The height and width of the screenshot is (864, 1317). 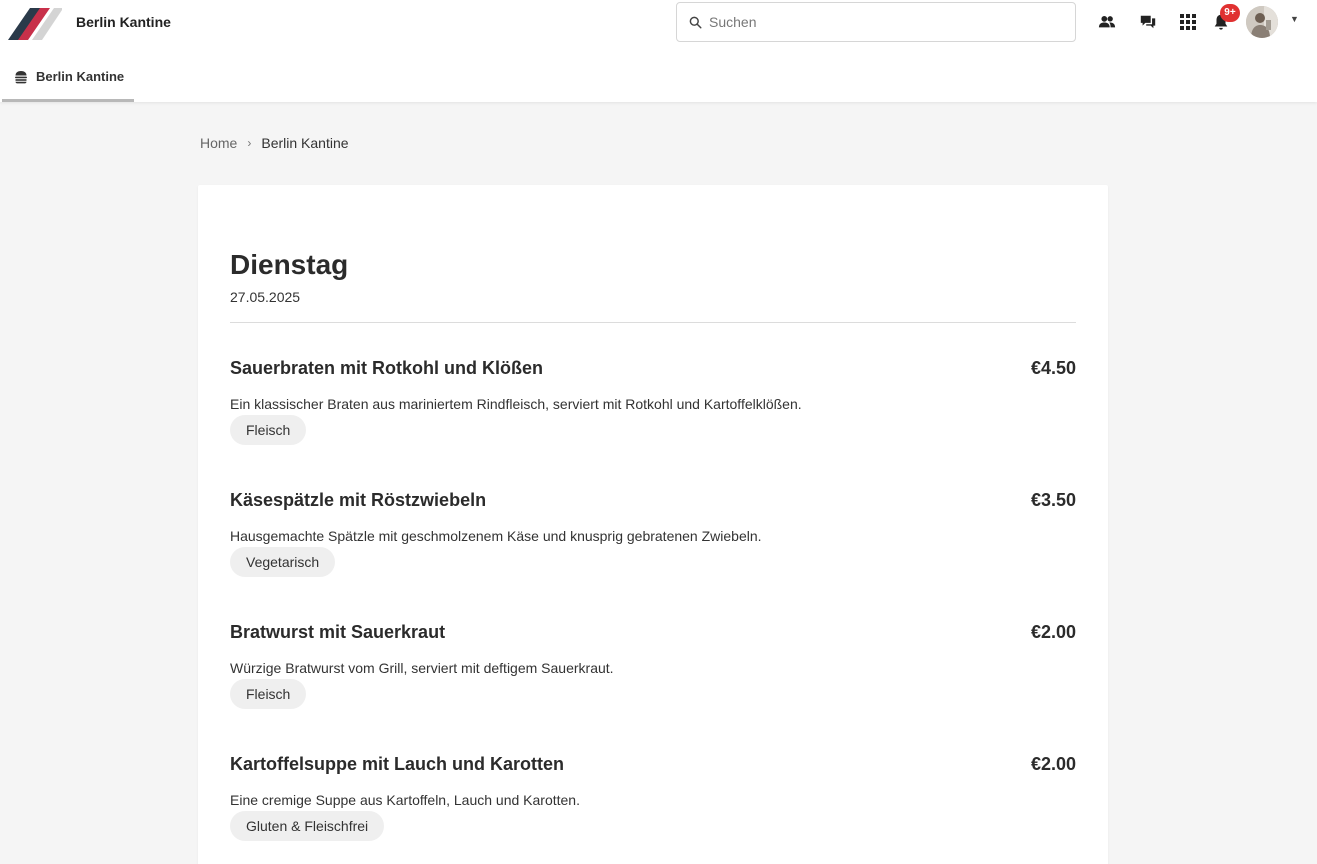 What do you see at coordinates (283, 562) in the screenshot?
I see `meal-tag: Vegetarisch` at bounding box center [283, 562].